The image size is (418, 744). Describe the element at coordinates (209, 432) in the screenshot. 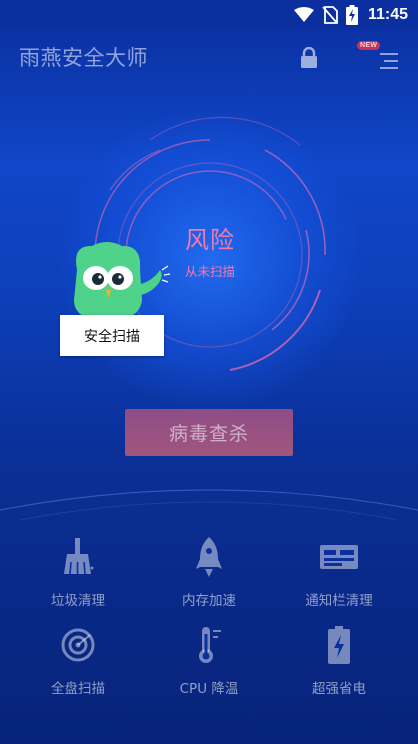

I see `virus-scan-button: 病毒查杀` at that location.